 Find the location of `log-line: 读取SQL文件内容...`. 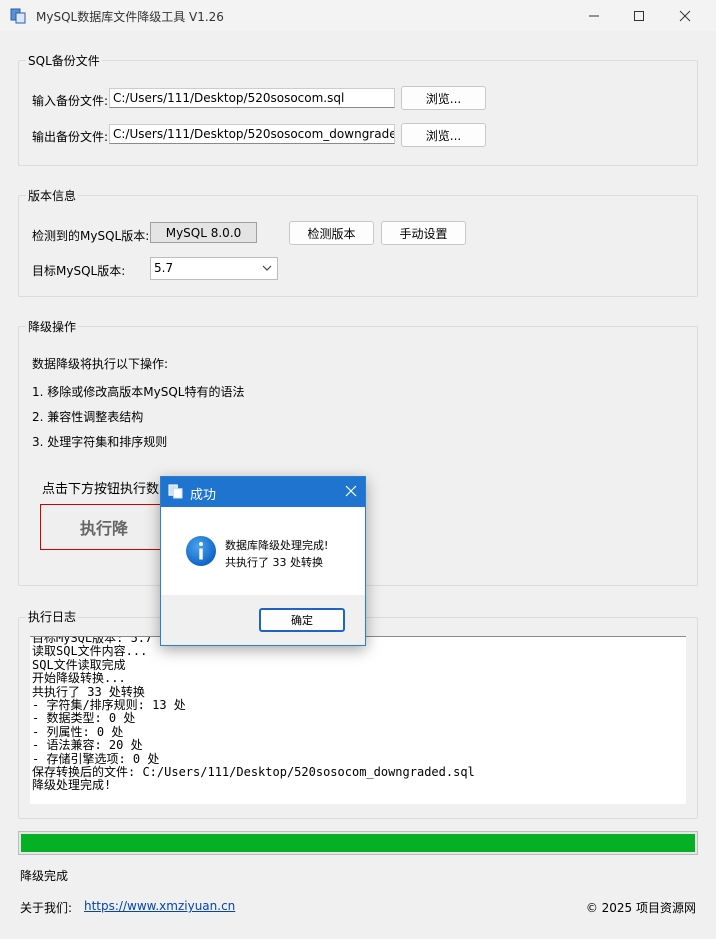

log-line: 读取SQL文件内容... is located at coordinates (90, 651).